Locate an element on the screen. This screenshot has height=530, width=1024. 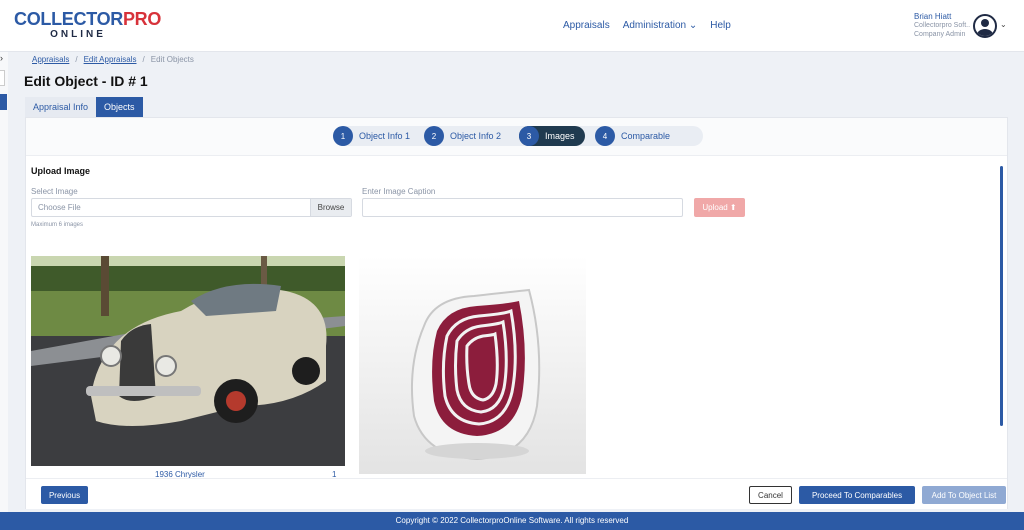
expand-sidebar-icon: › is located at coordinates (1, 58).